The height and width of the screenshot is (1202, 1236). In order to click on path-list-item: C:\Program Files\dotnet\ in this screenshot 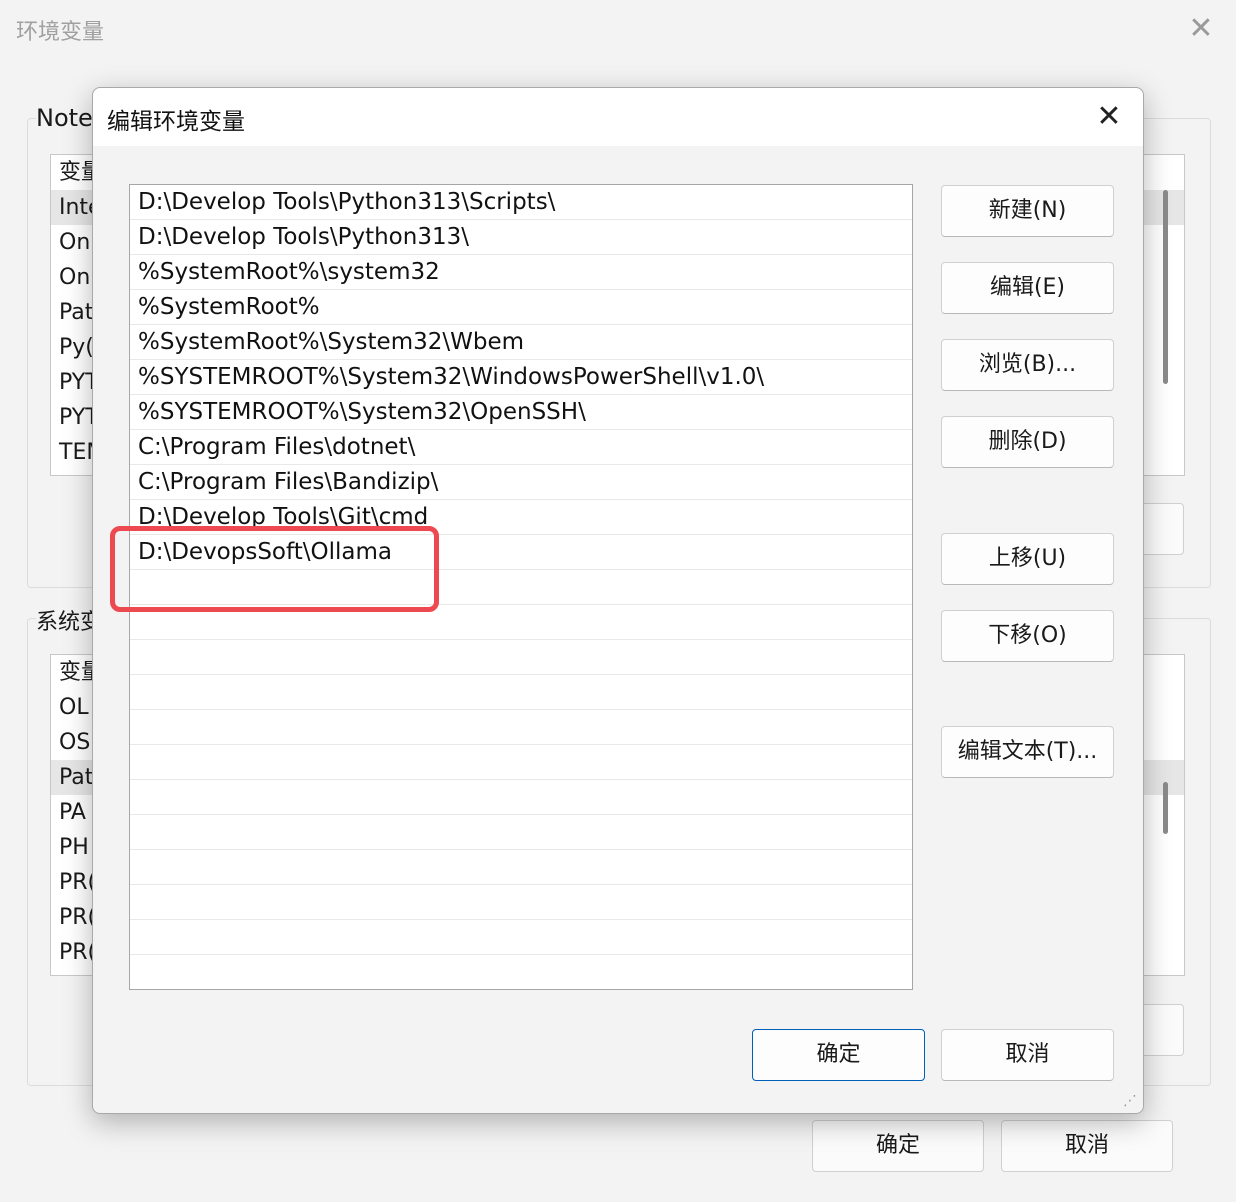, I will do `click(521, 447)`.